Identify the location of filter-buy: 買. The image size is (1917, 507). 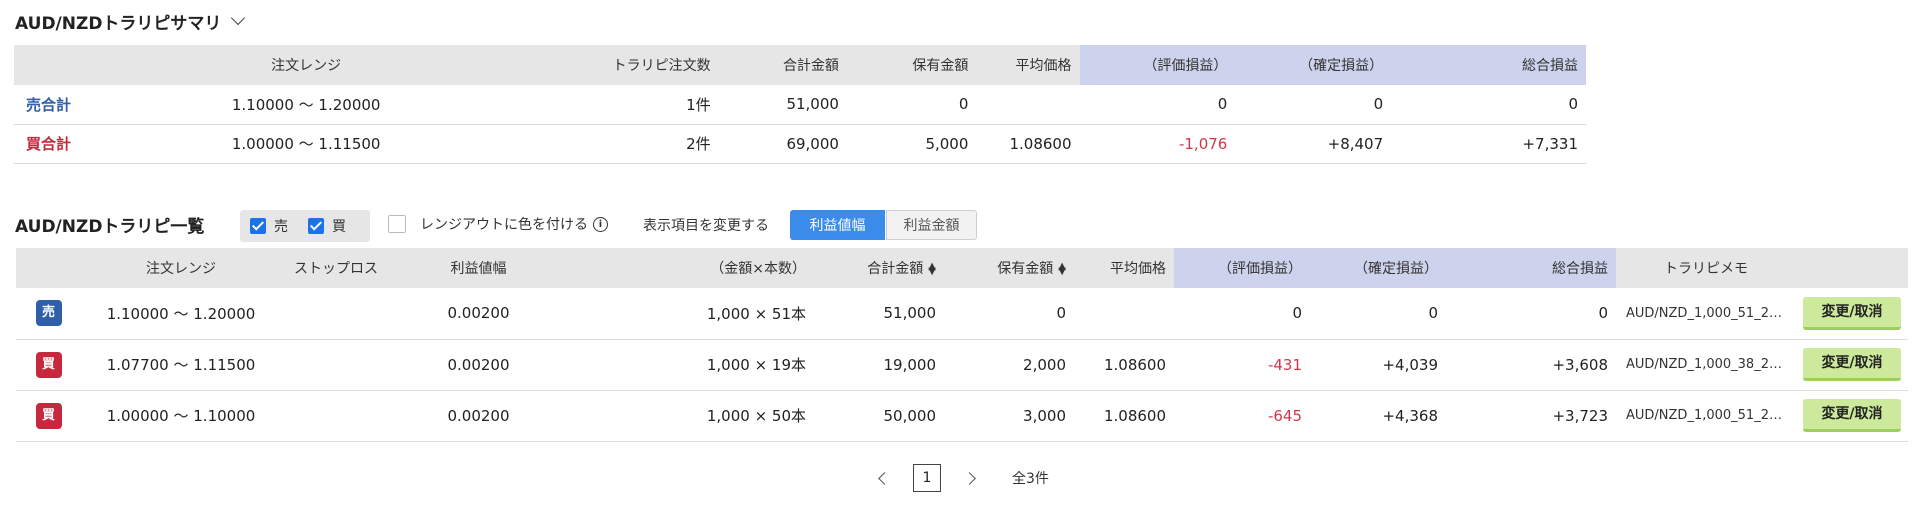
(327, 226).